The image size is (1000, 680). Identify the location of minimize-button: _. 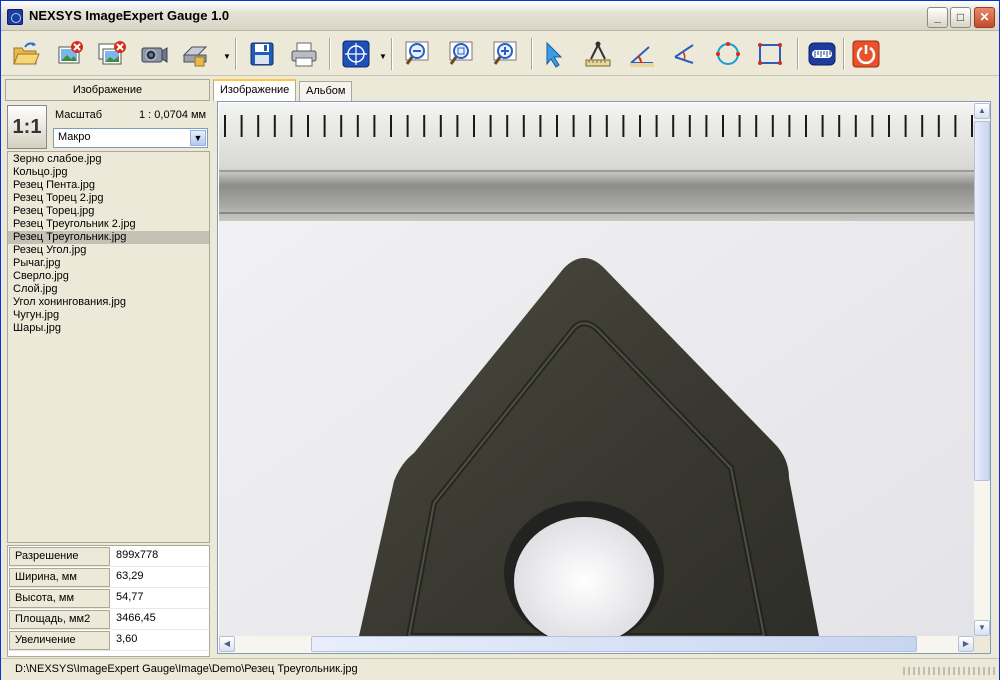
(937, 17).